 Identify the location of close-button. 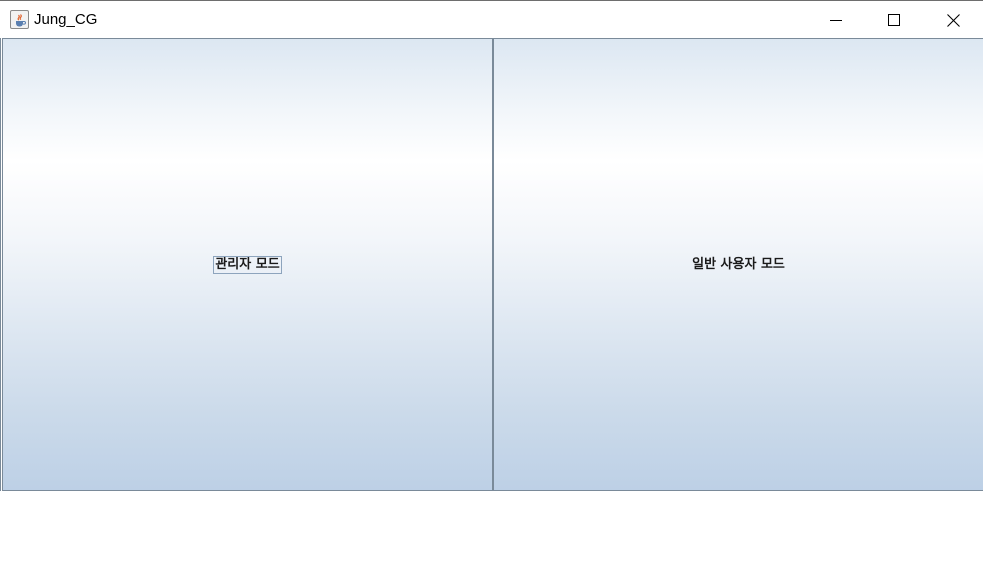
(953, 20).